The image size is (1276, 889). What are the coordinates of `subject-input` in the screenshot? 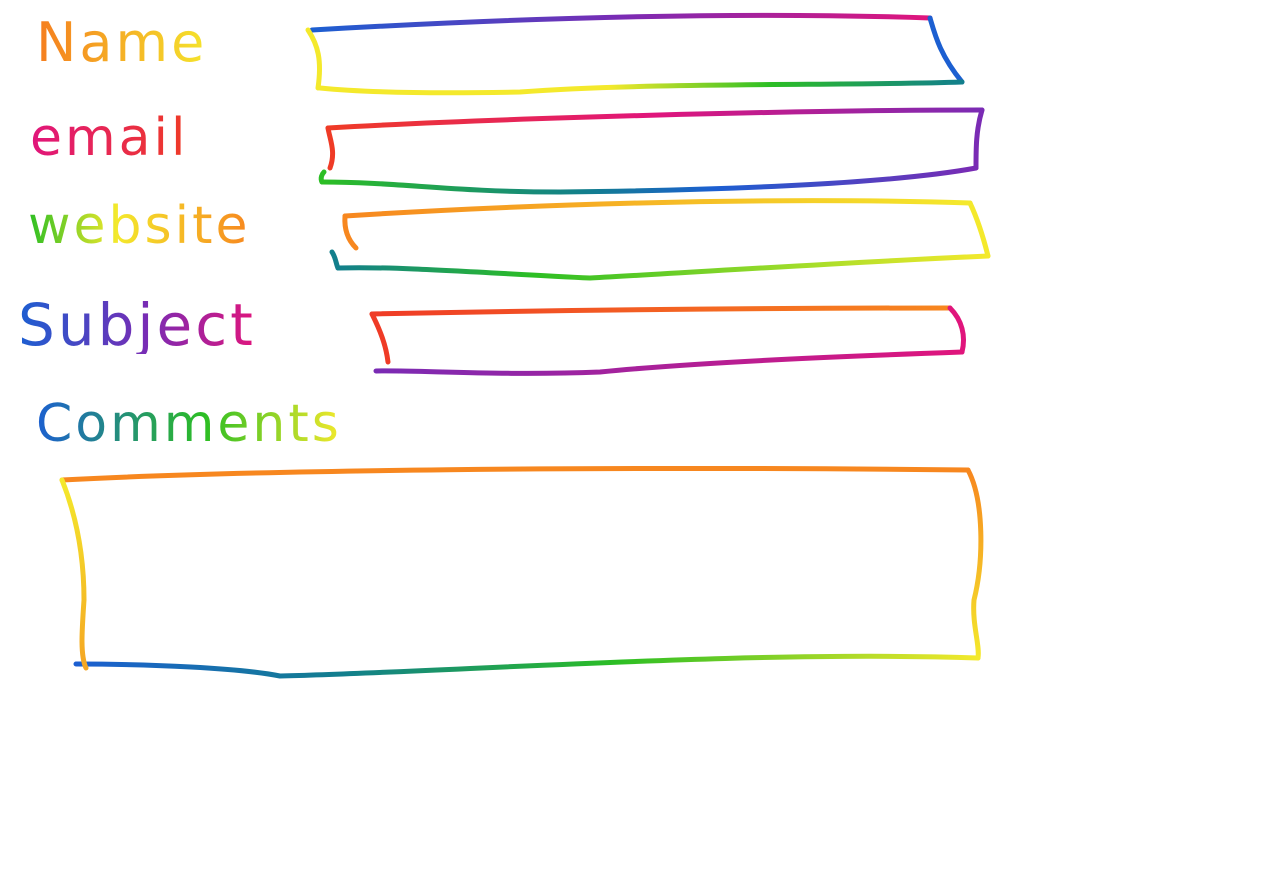 It's located at (671, 340).